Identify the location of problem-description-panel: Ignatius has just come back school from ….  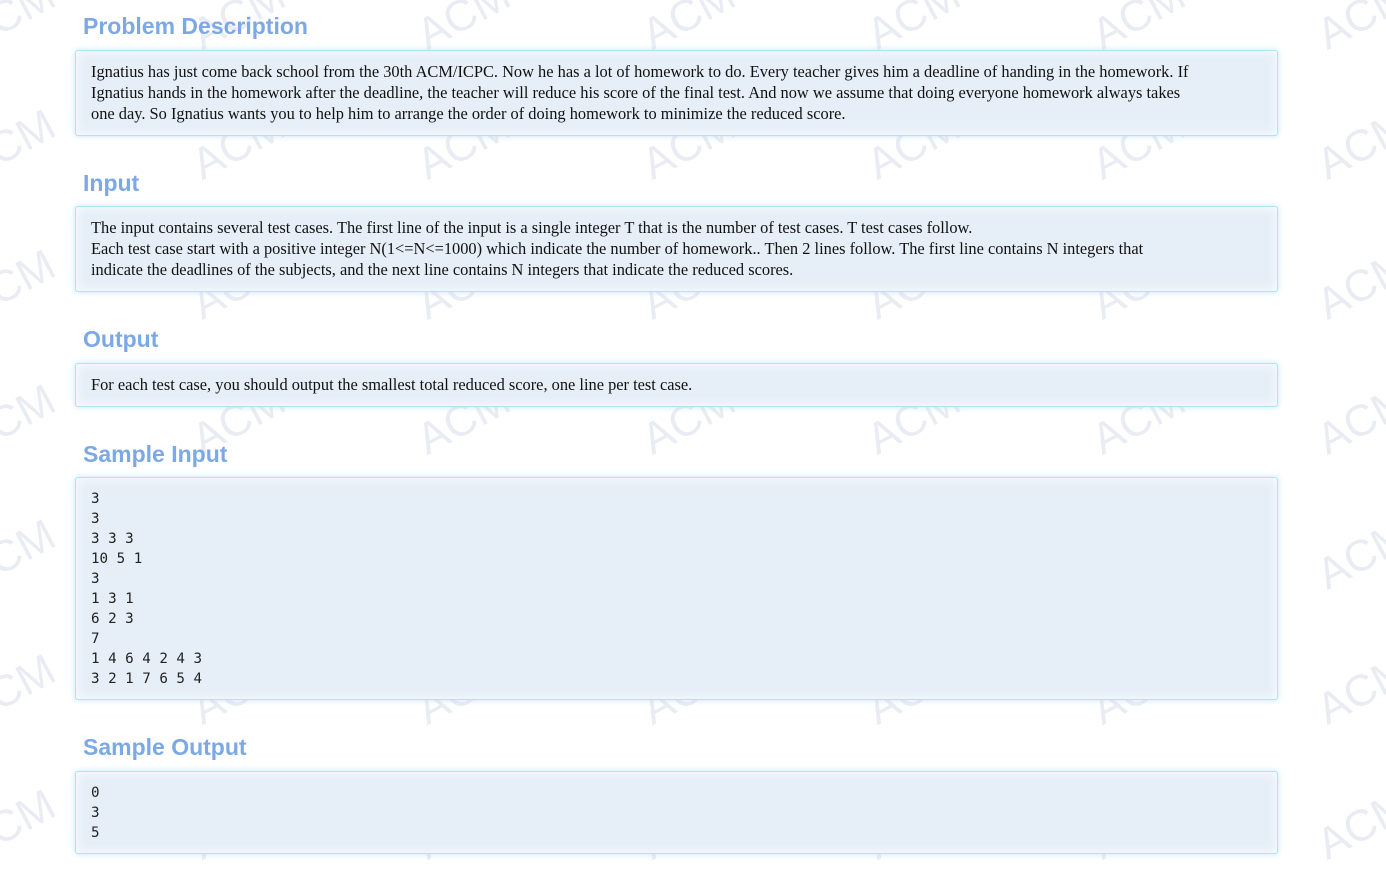
(676, 93).